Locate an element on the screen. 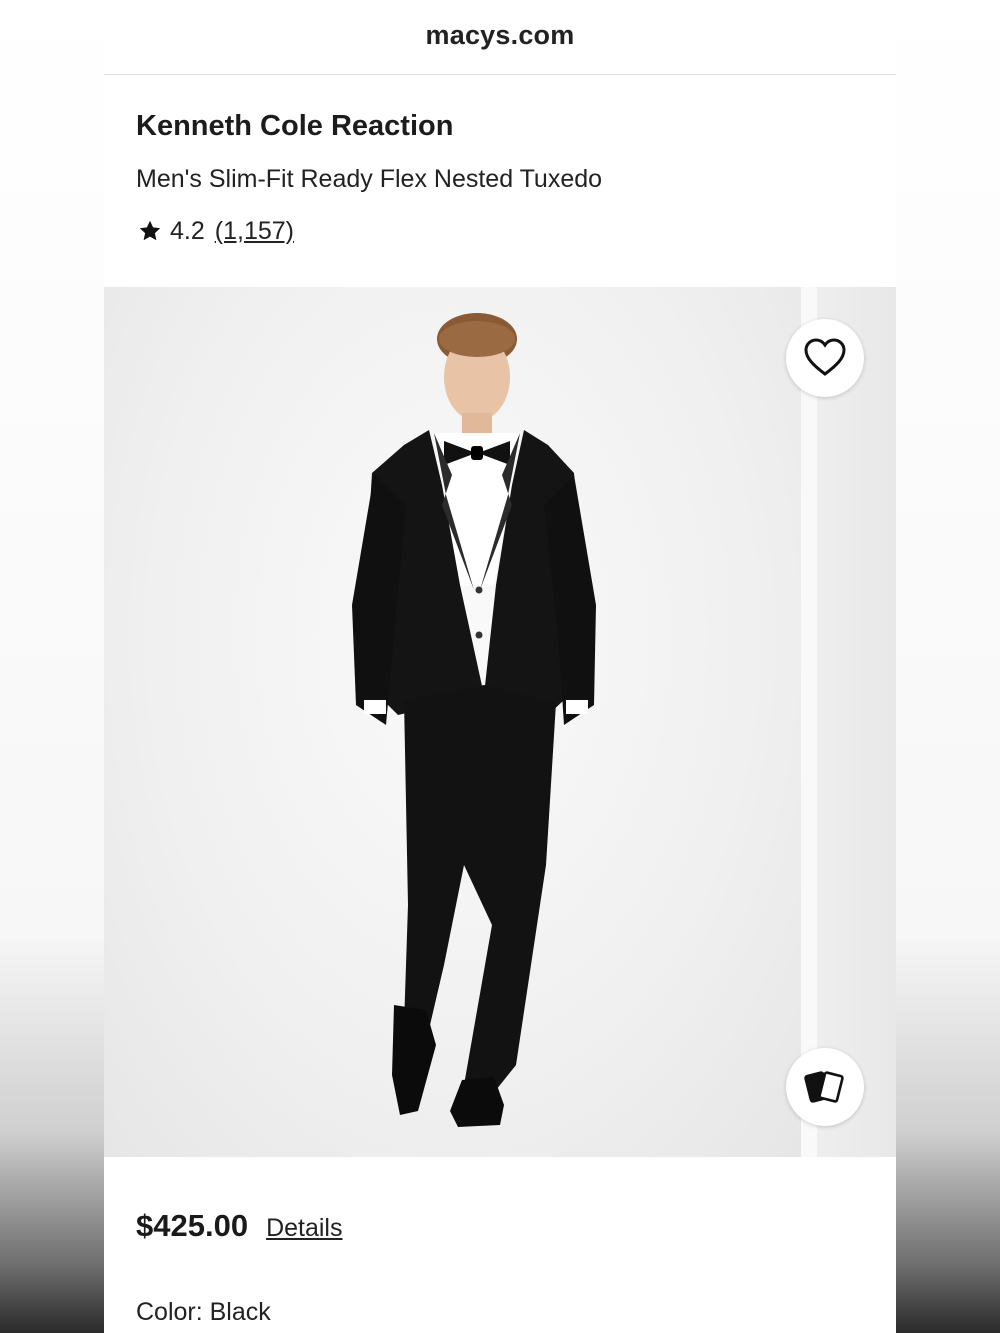  gallery-divider is located at coordinates (809, 722).